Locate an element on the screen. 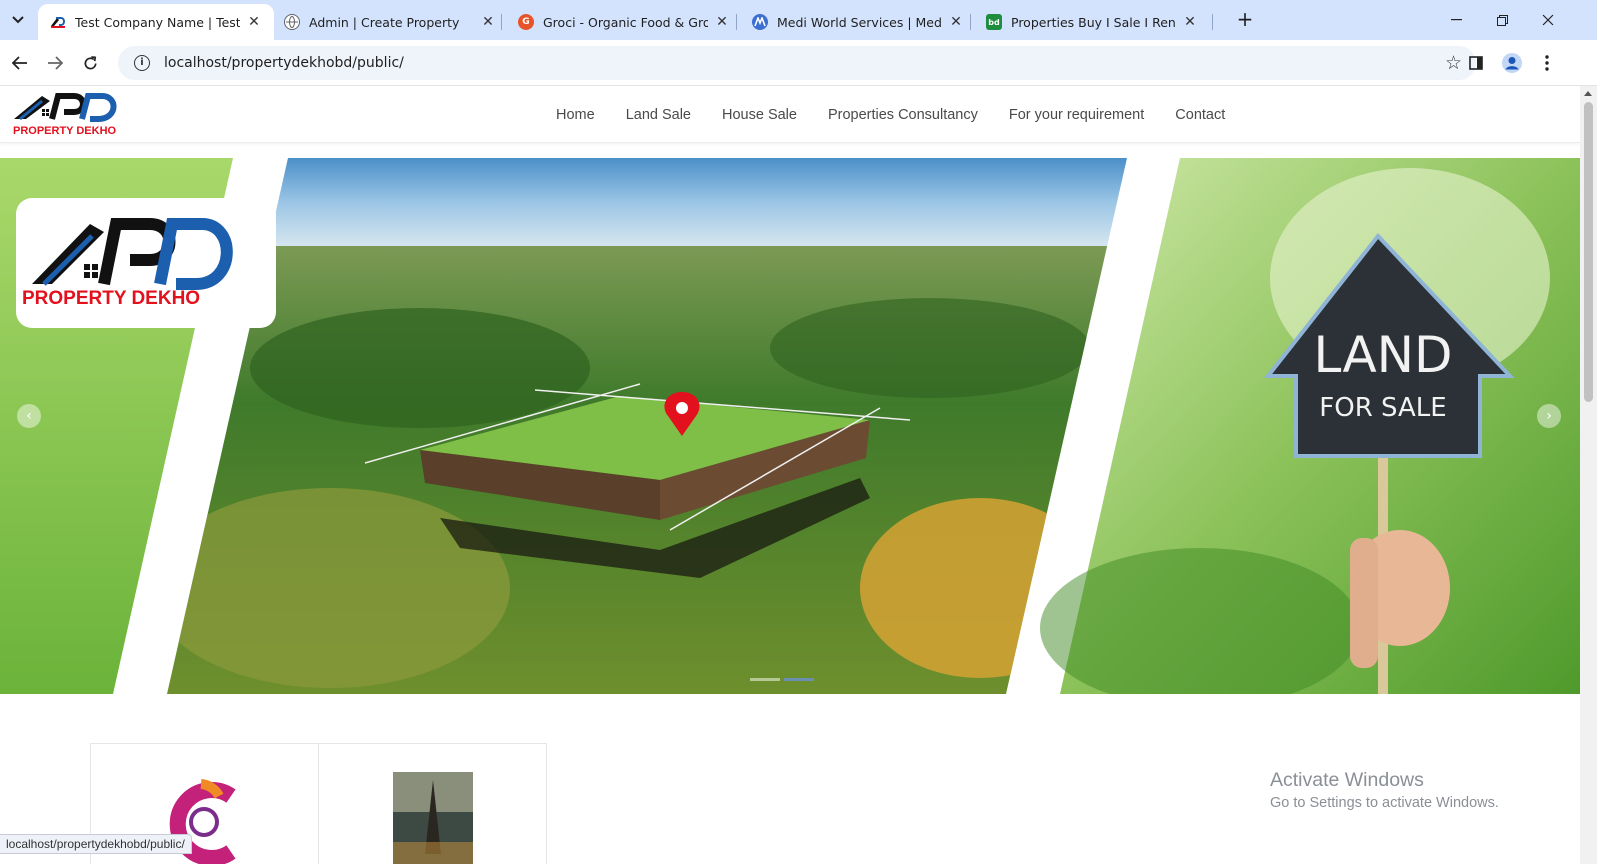 This screenshot has width=1597, height=864. side-panel-icon is located at coordinates (1476, 63).